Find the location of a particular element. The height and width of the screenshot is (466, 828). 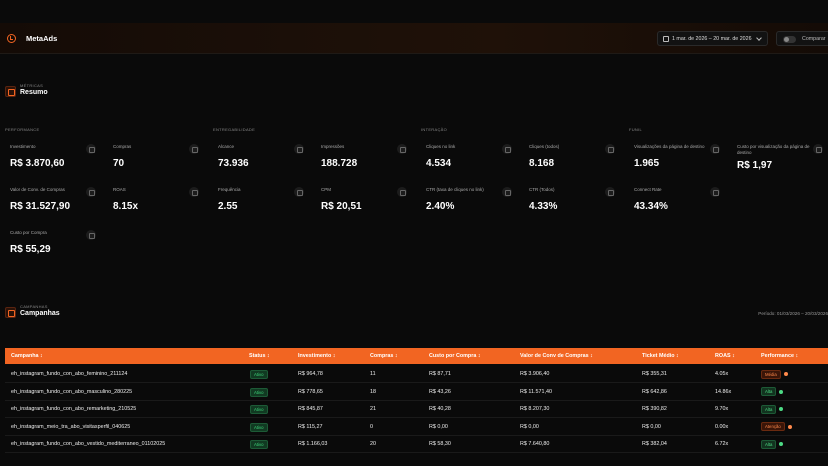

performance-badge: Média is located at coordinates (771, 374).